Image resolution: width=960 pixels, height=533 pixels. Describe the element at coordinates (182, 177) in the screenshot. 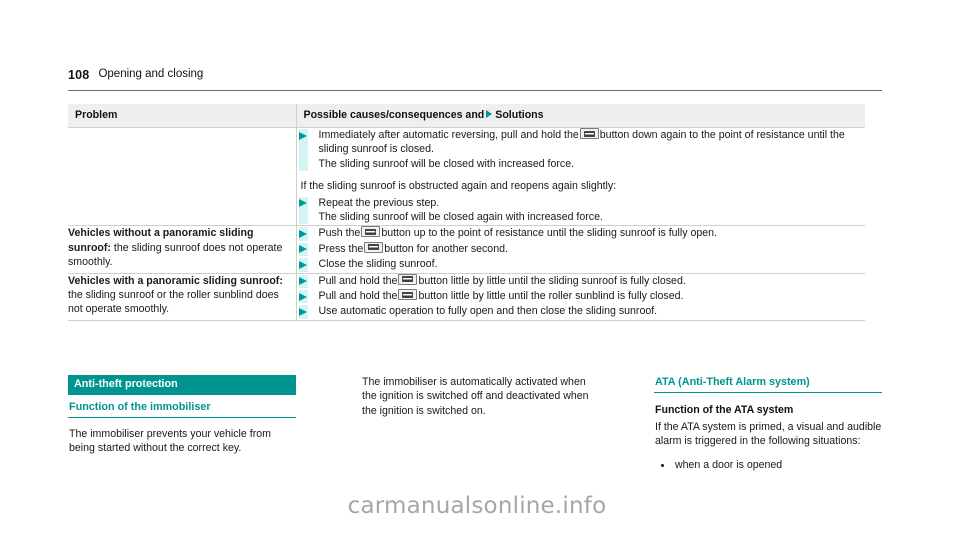

I see `row1-problem-cell` at that location.